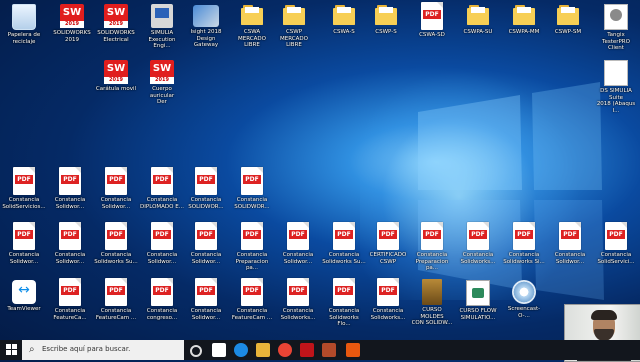  What do you see at coordinates (568, 19) in the screenshot?
I see `desktop-icon: CSWP-SM` at bounding box center [568, 19].